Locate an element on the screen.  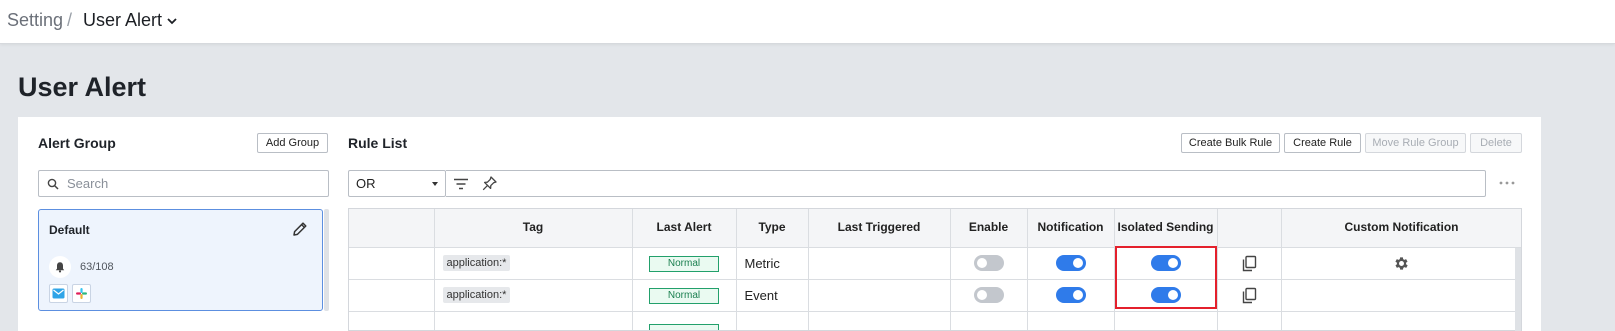
create-rule-button: Create Rule is located at coordinates (1322, 143).